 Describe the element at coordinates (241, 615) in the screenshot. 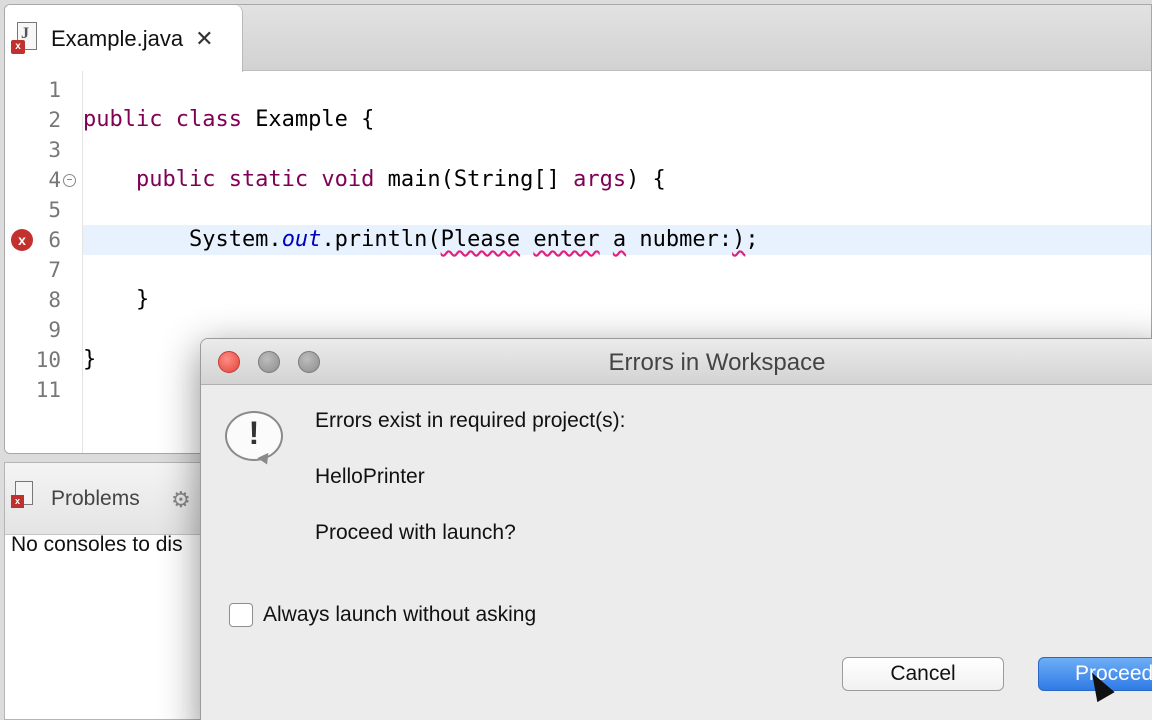

I see `always-launch-checkbox` at that location.